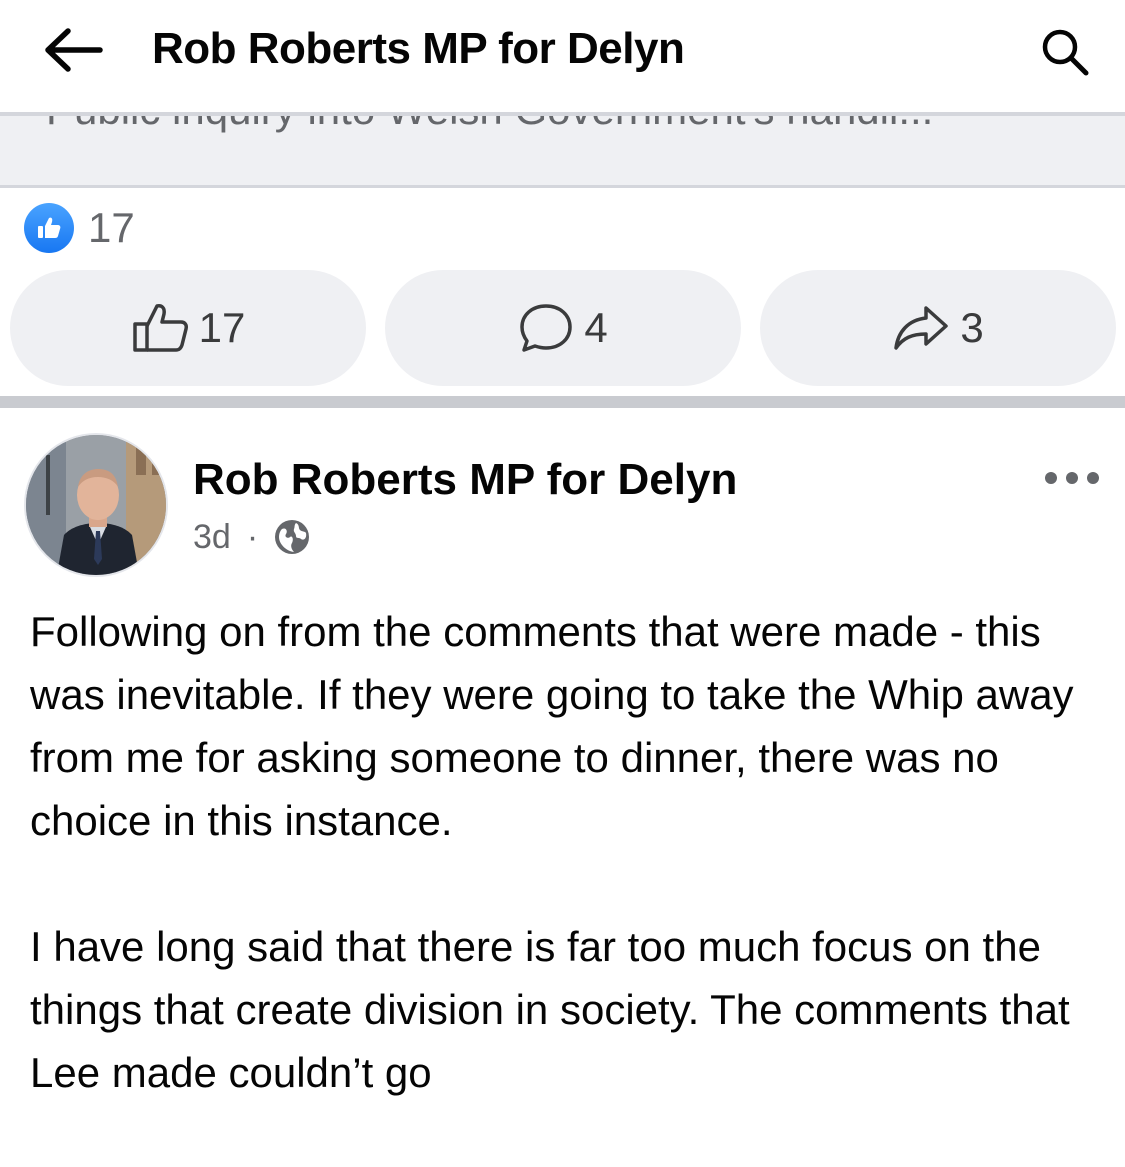 The width and height of the screenshot is (1125, 1167). I want to click on comment-count: 4, so click(596, 327).